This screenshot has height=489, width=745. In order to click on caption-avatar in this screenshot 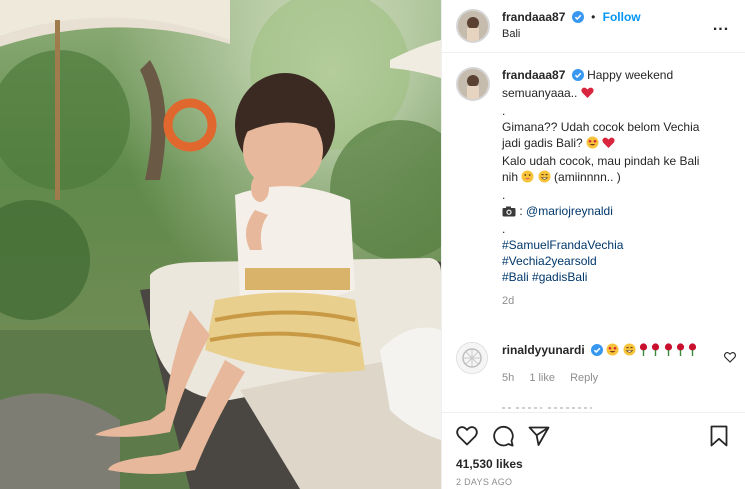, I will do `click(473, 84)`.